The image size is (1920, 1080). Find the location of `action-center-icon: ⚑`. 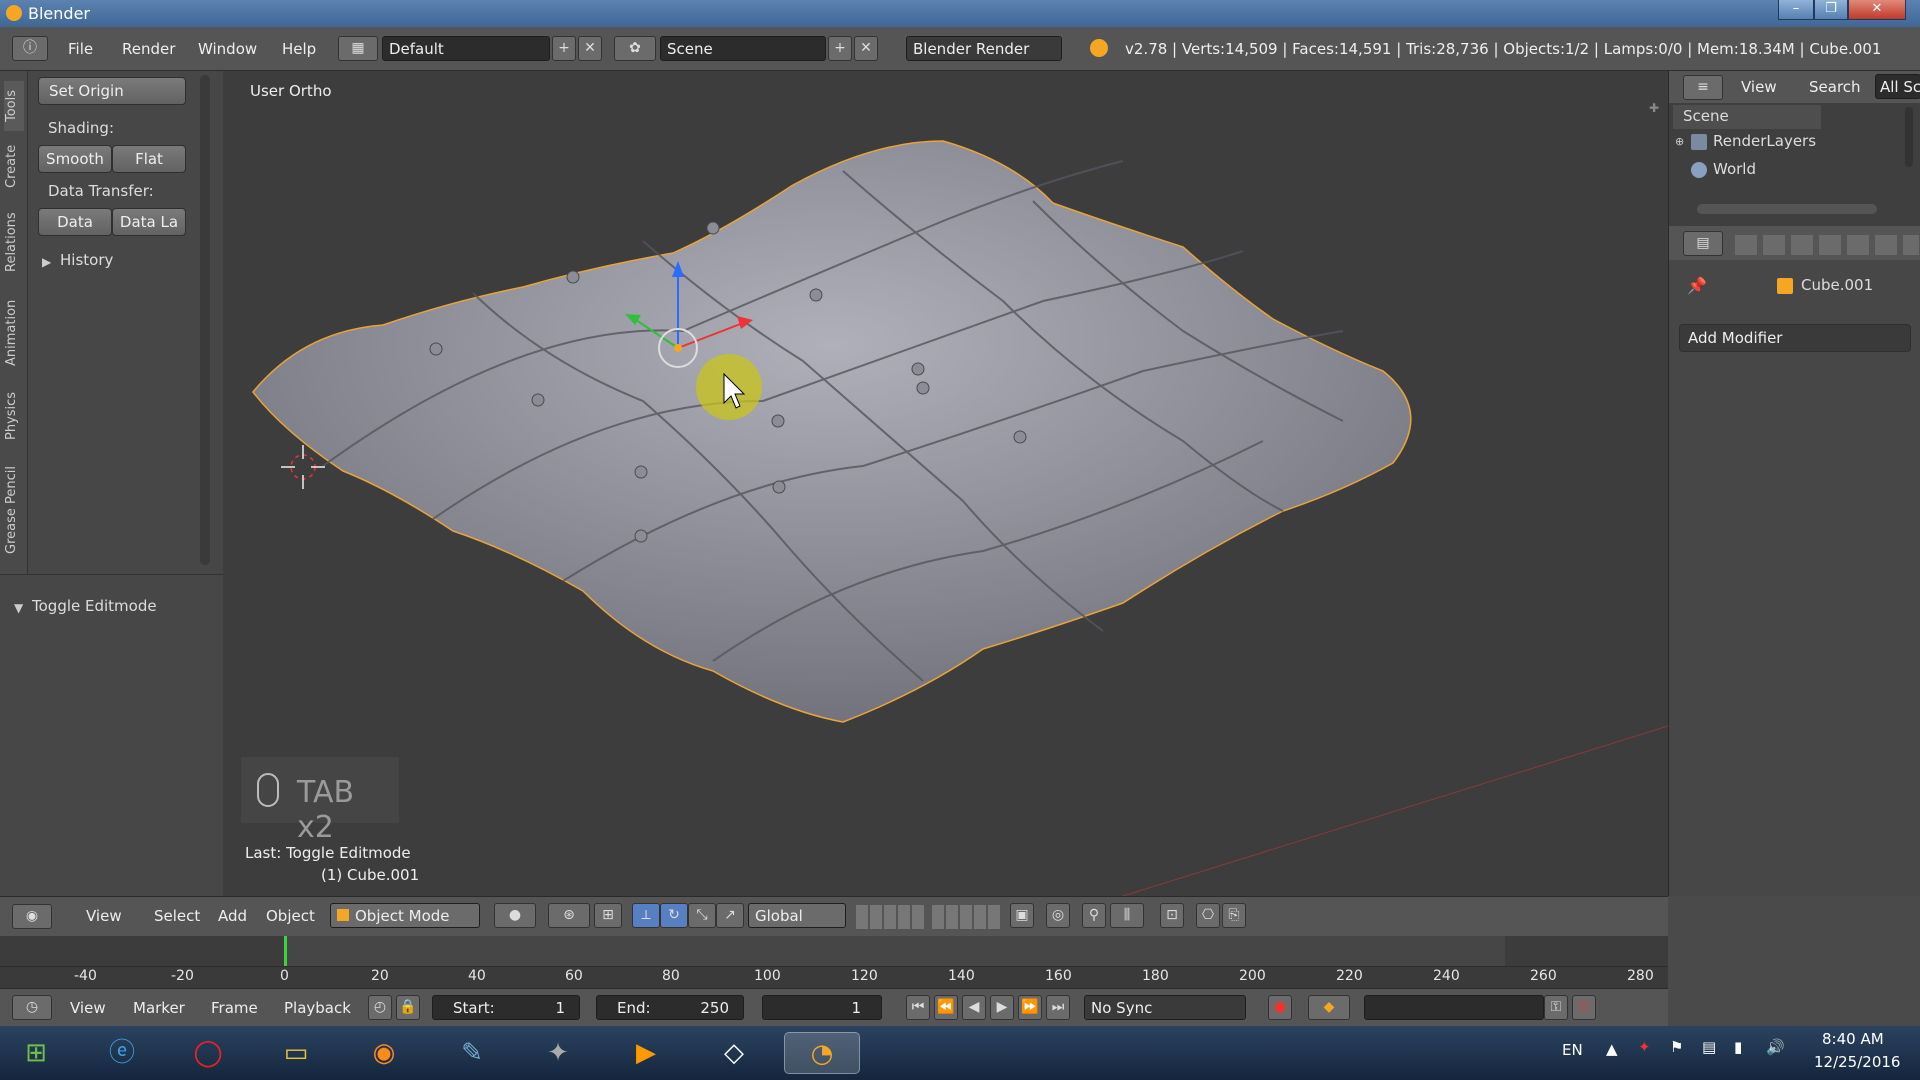

action-center-icon: ⚑ is located at coordinates (1676, 1047).